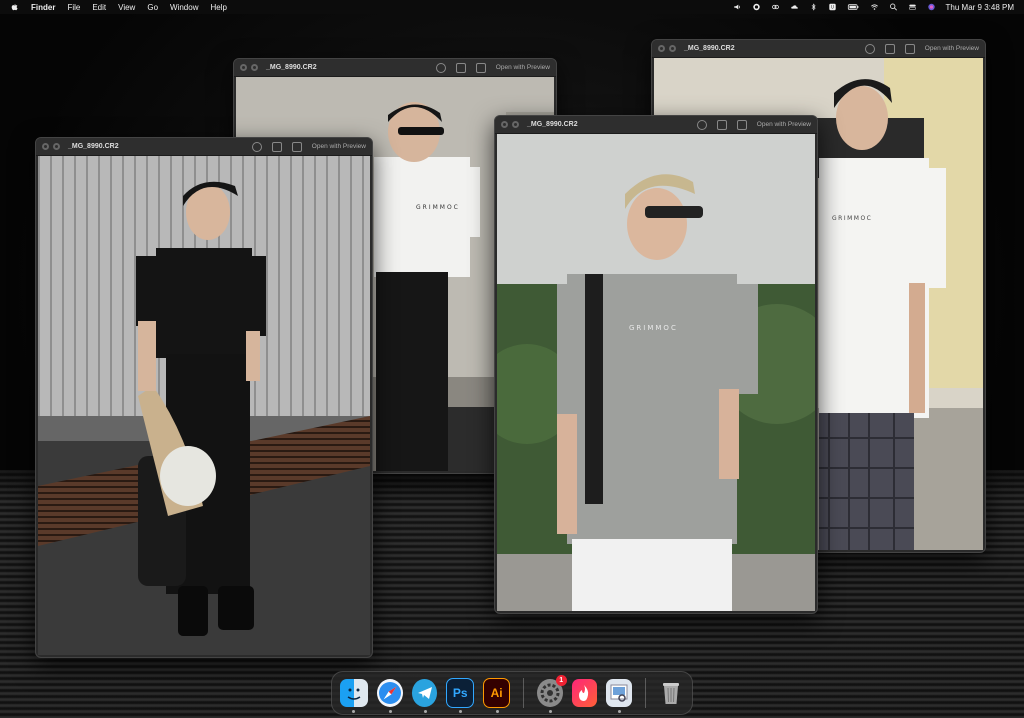 This screenshot has height=718, width=1024. I want to click on dock-tinder, so click(584, 693).